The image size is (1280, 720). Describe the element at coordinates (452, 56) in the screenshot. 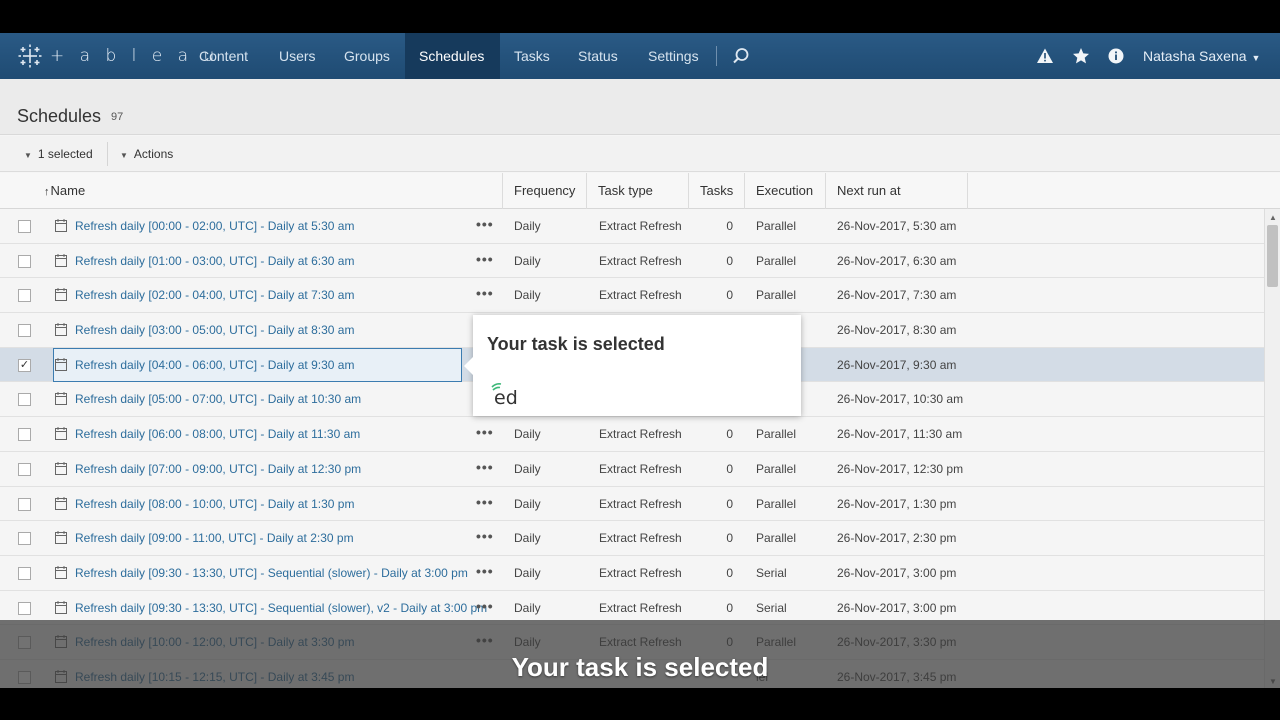

I see `nav-schedules: Schedules` at that location.